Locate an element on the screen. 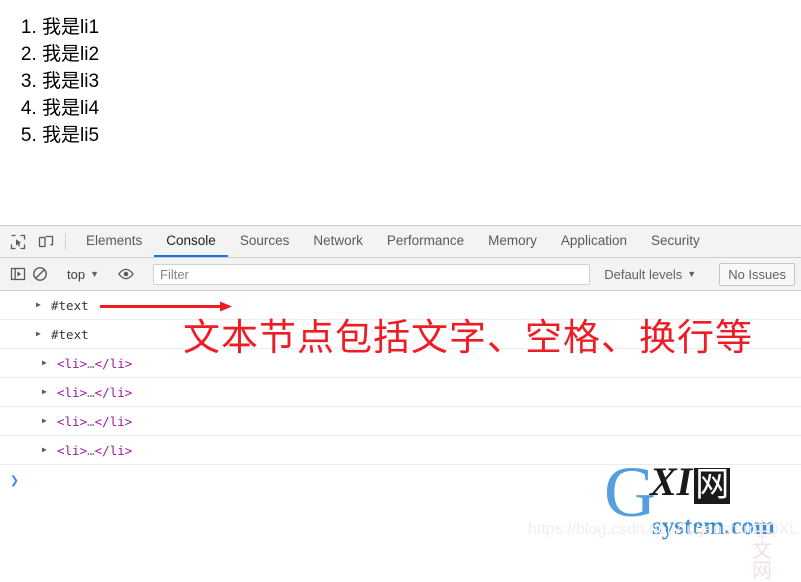 The width and height of the screenshot is (801, 582). execution-context-select: top ▼ is located at coordinates (83, 274).